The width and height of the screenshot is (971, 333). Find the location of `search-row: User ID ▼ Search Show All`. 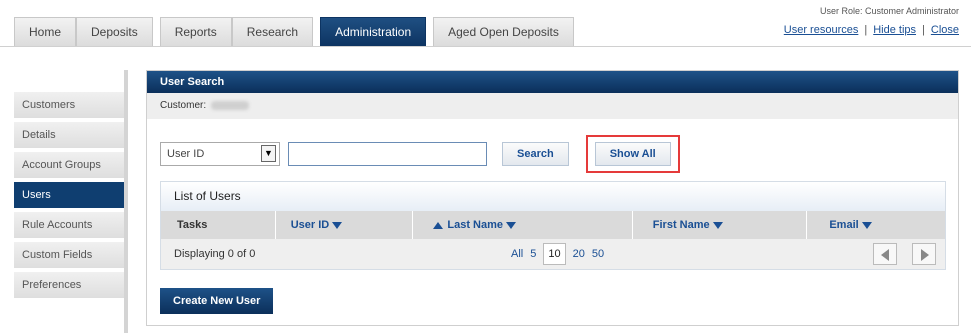

search-row: User ID ▼ Search Show All is located at coordinates (420, 154).